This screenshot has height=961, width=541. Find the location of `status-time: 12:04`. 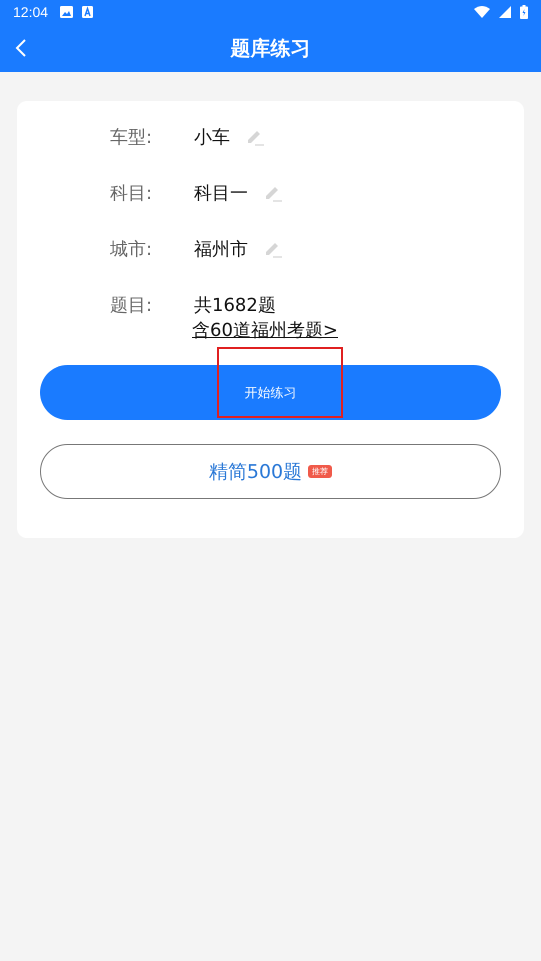

status-time: 12:04 is located at coordinates (30, 12).